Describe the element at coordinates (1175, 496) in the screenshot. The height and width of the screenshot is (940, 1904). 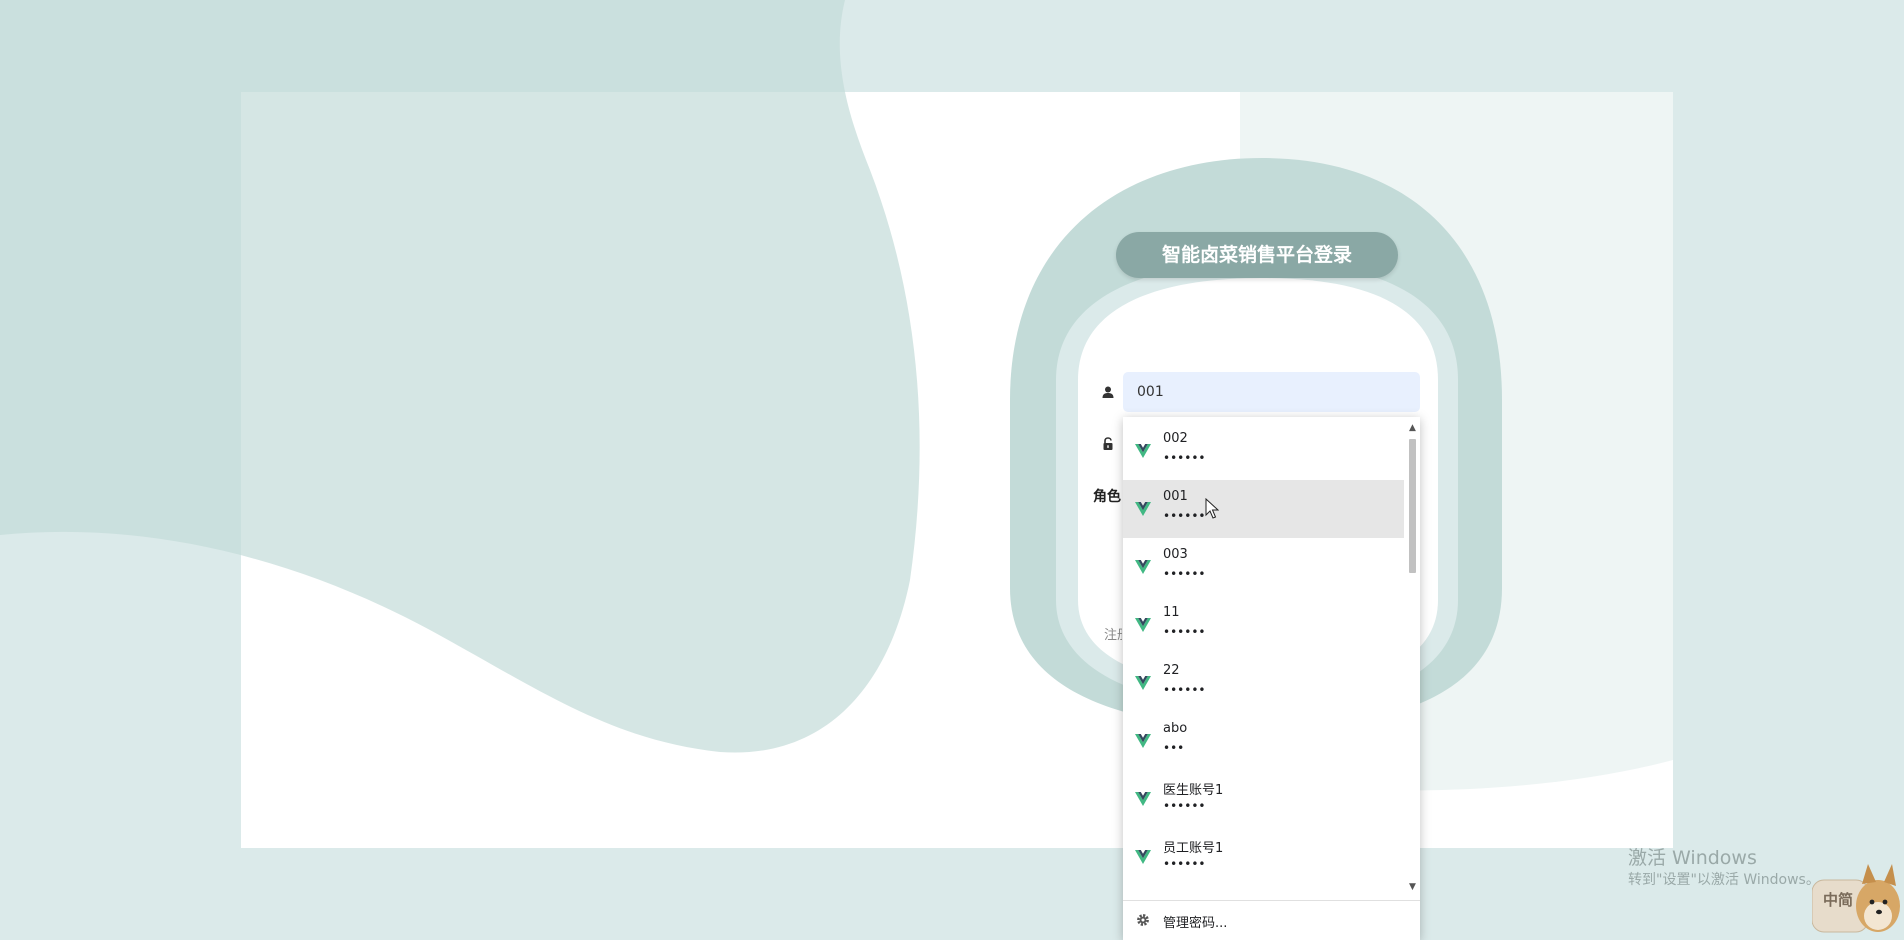
I see `autofill-username: 001` at that location.